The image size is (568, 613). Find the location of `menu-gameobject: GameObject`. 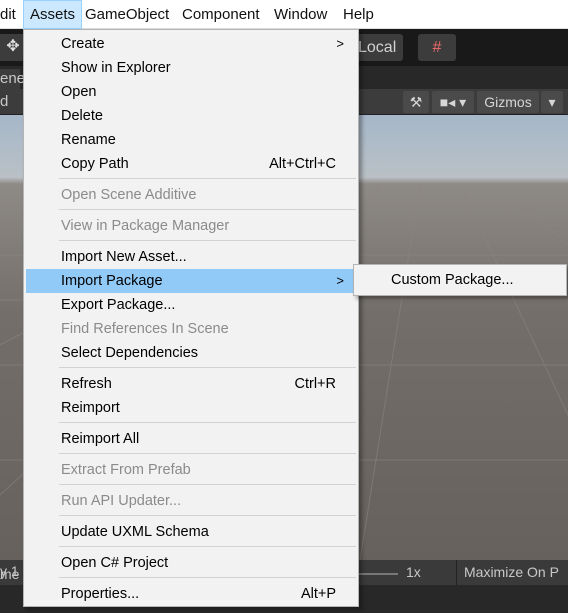

menu-gameobject: GameObject is located at coordinates (127, 14).